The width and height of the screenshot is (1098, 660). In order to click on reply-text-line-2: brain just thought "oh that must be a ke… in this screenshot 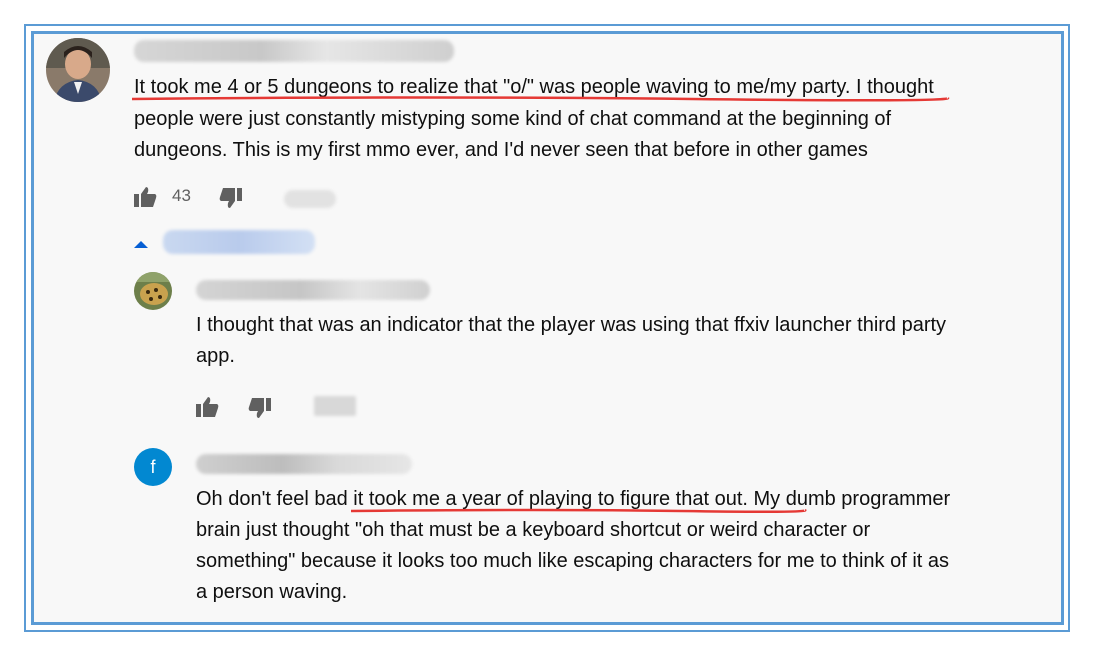, I will do `click(533, 530)`.